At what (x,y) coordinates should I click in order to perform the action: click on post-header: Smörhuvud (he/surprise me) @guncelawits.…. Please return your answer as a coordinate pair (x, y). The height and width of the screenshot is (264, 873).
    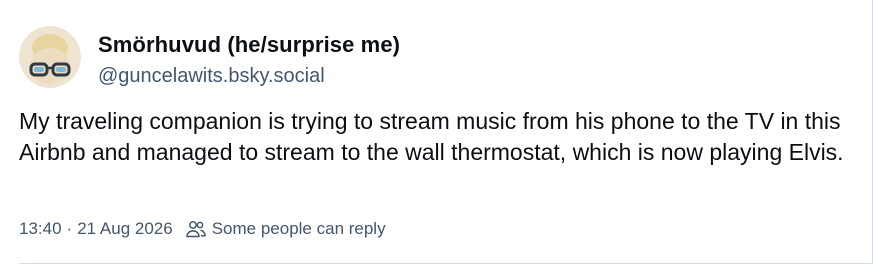
    Looking at the image, I should click on (209, 58).